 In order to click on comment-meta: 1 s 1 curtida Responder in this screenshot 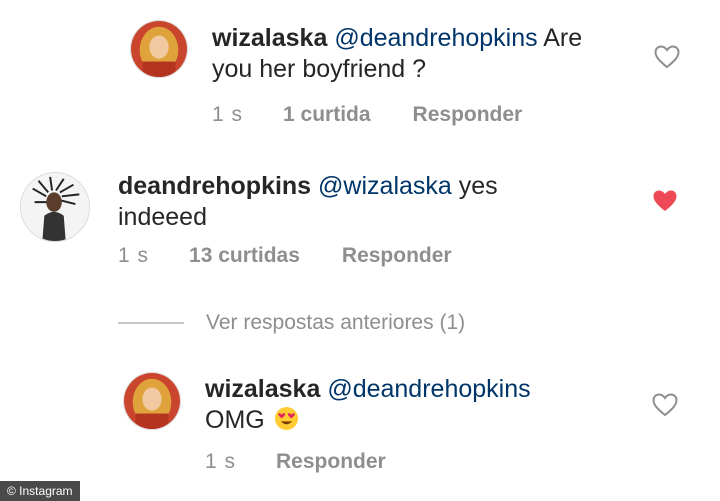, I will do `click(367, 115)`.